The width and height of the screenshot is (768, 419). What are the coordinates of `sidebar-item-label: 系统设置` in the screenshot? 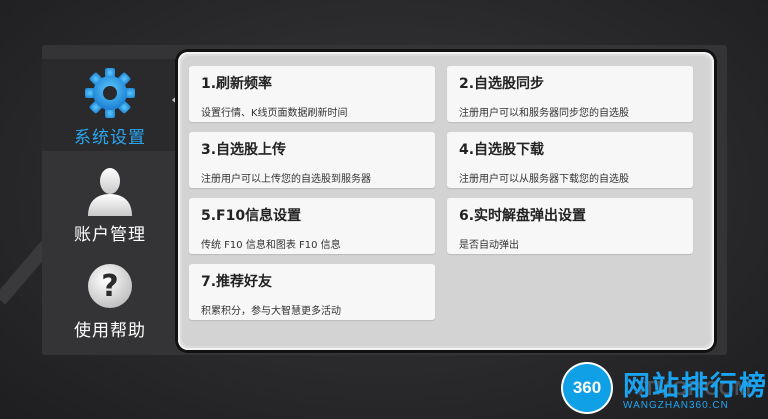 It's located at (110, 138).